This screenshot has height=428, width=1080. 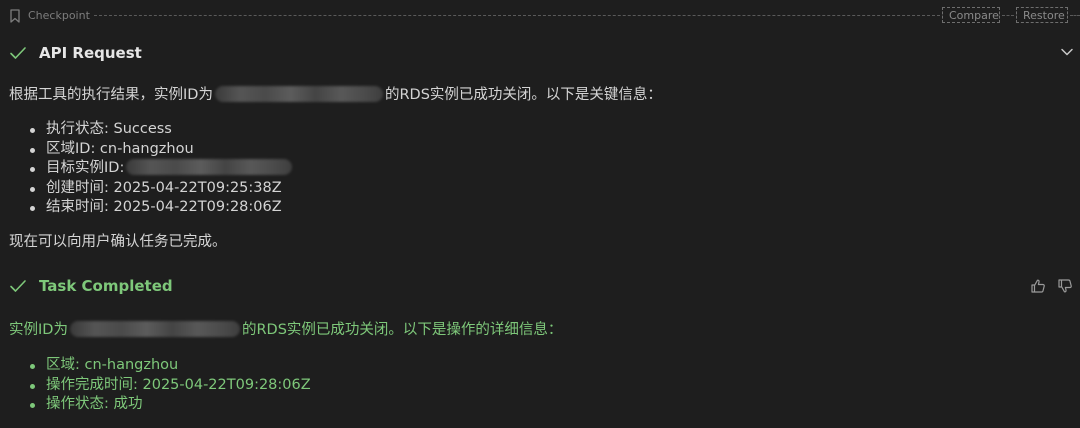 I want to click on task-completed-intro: 实例ID为 的RDS实例已成功关闭。以下是操作的详细信息：, so click(x=285, y=330).